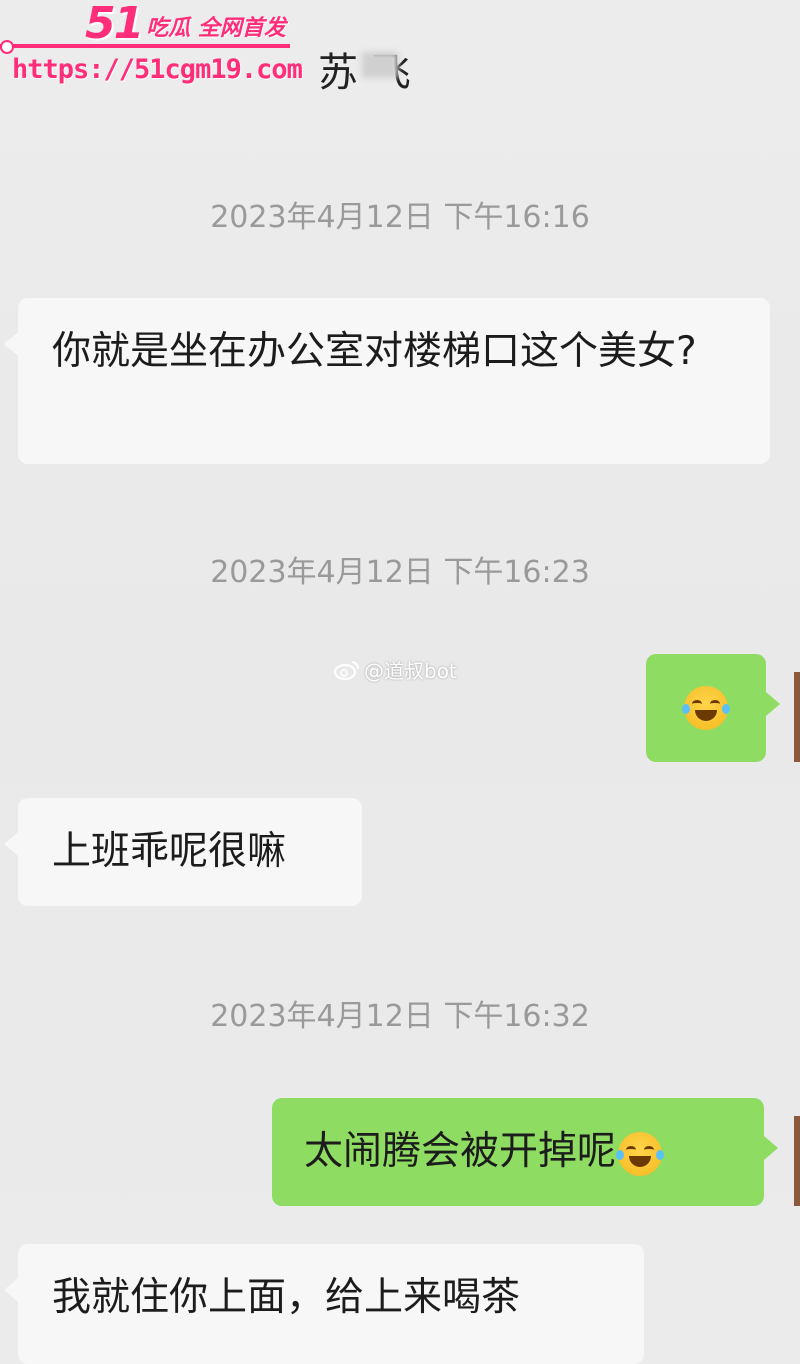  I want to click on message-bubble-right, so click(713, 708).